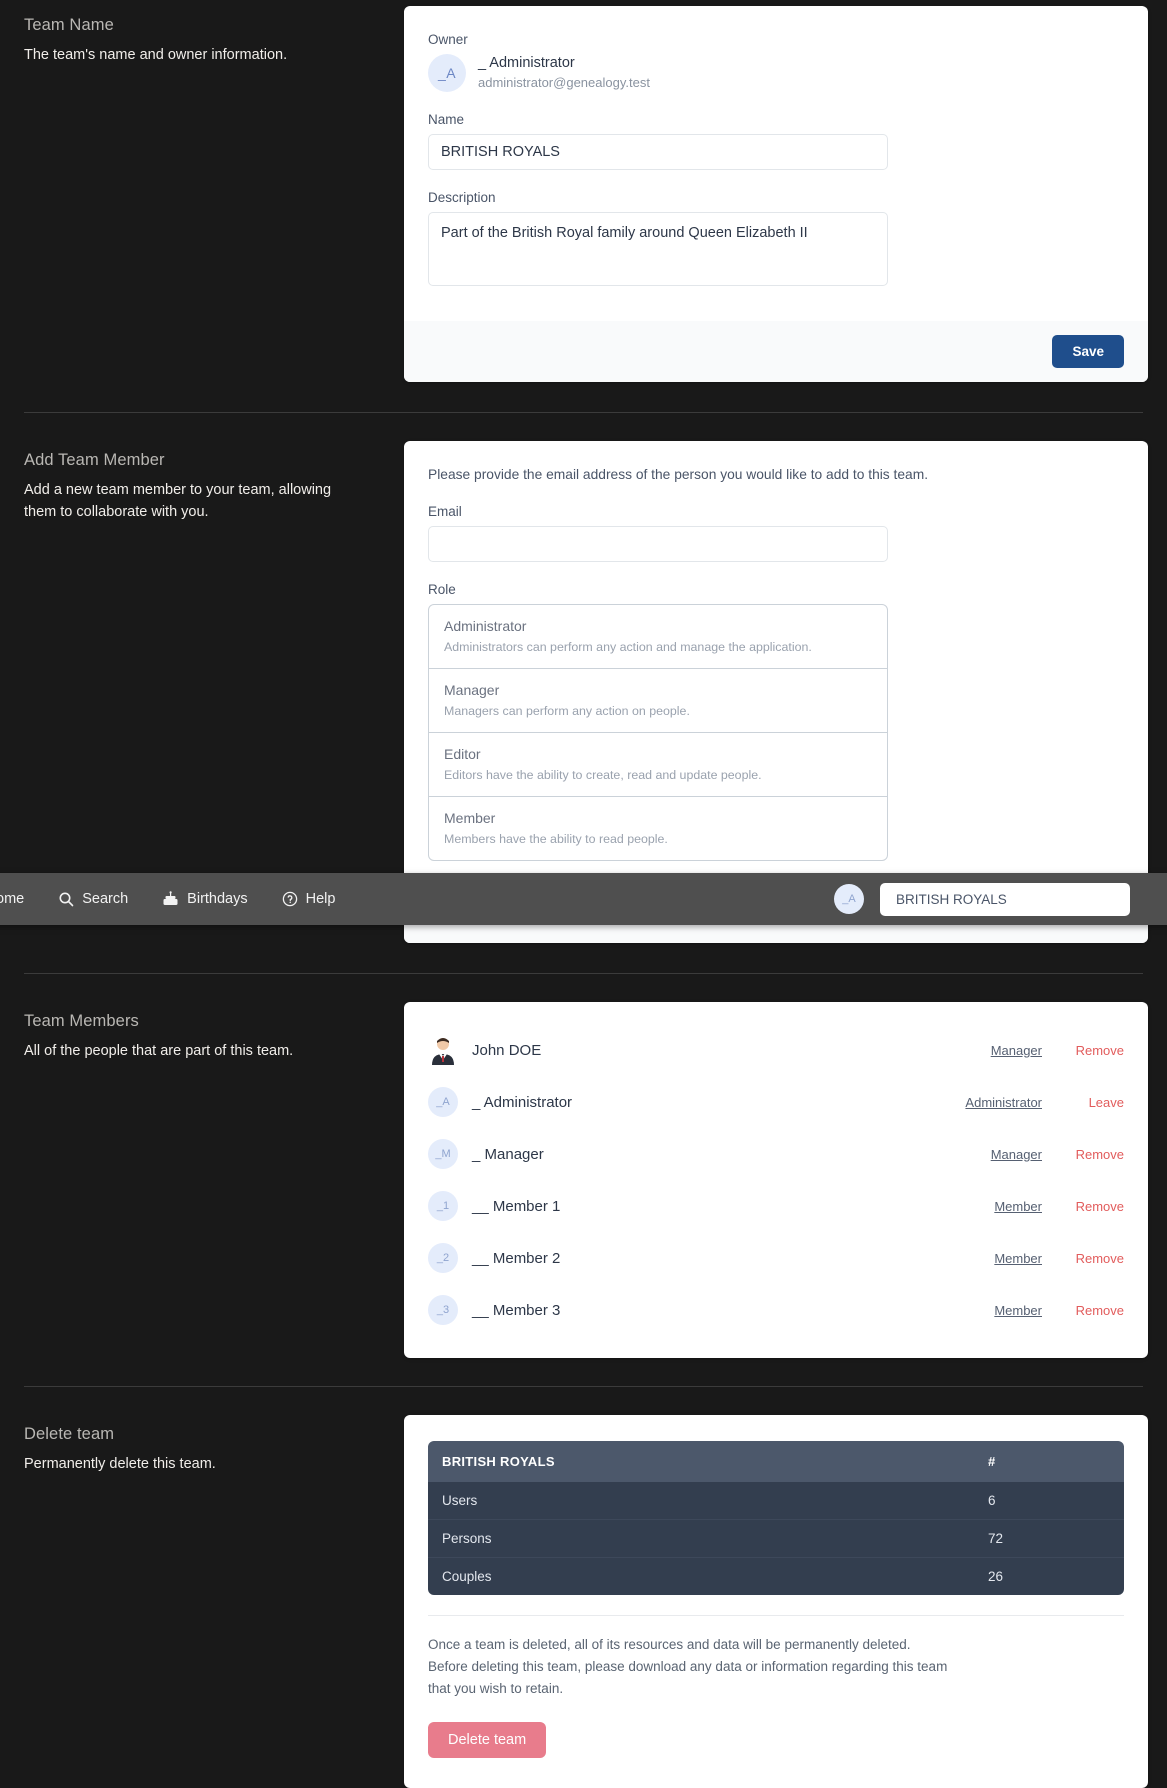  Describe the element at coordinates (507, 1050) in the screenshot. I see `member-name: John DOE` at that location.